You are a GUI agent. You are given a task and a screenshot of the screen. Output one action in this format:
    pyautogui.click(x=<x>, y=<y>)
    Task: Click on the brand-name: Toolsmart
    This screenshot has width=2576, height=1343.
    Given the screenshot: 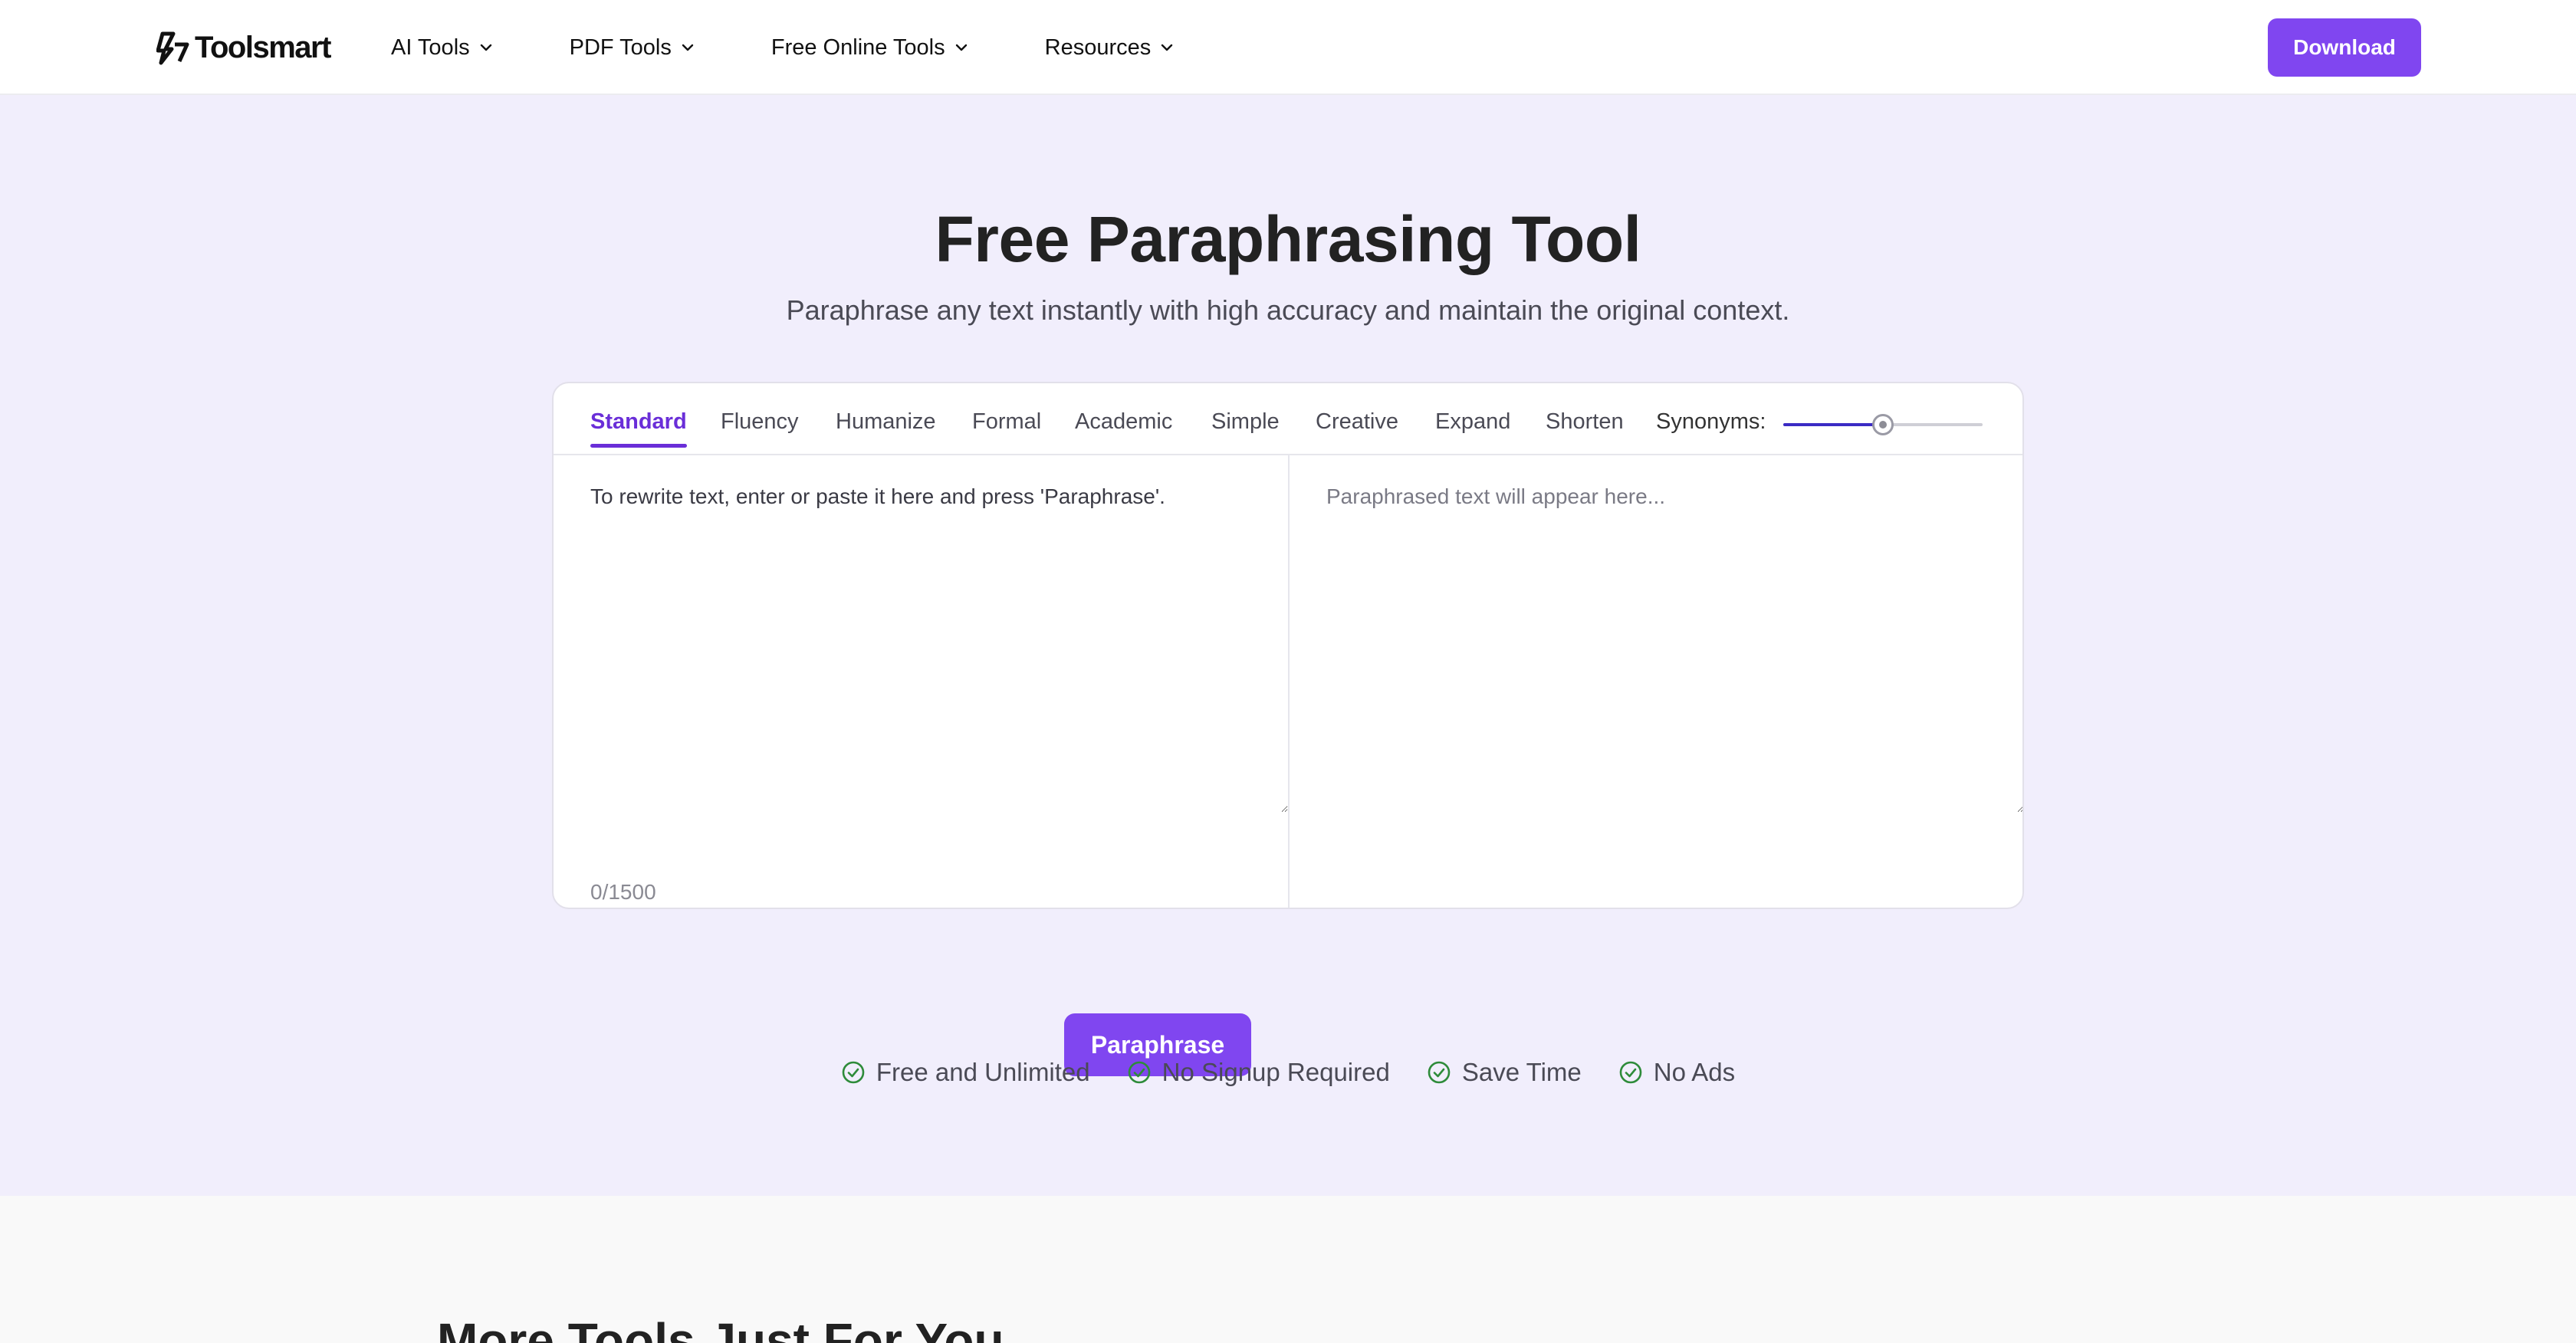 What is the action you would take?
    pyautogui.click(x=263, y=47)
    